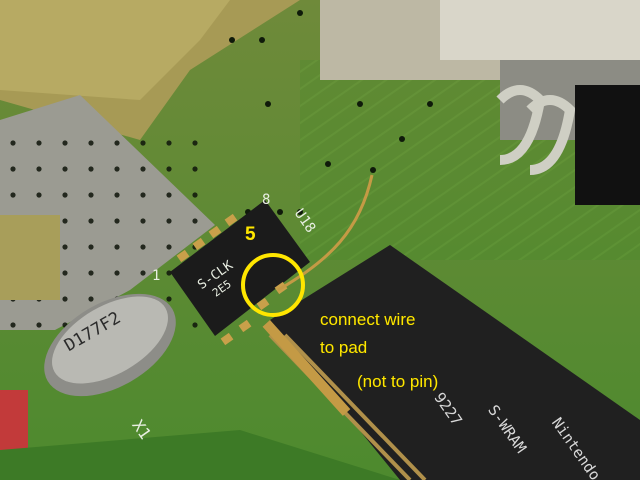 The width and height of the screenshot is (640, 480). What do you see at coordinates (30, 257) in the screenshot?
I see `shield-gold-spot` at bounding box center [30, 257].